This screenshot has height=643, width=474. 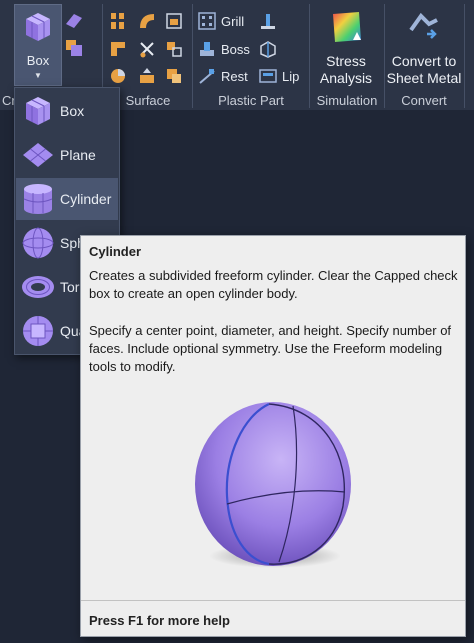 I want to click on rest-label: Rest, so click(x=234, y=76).